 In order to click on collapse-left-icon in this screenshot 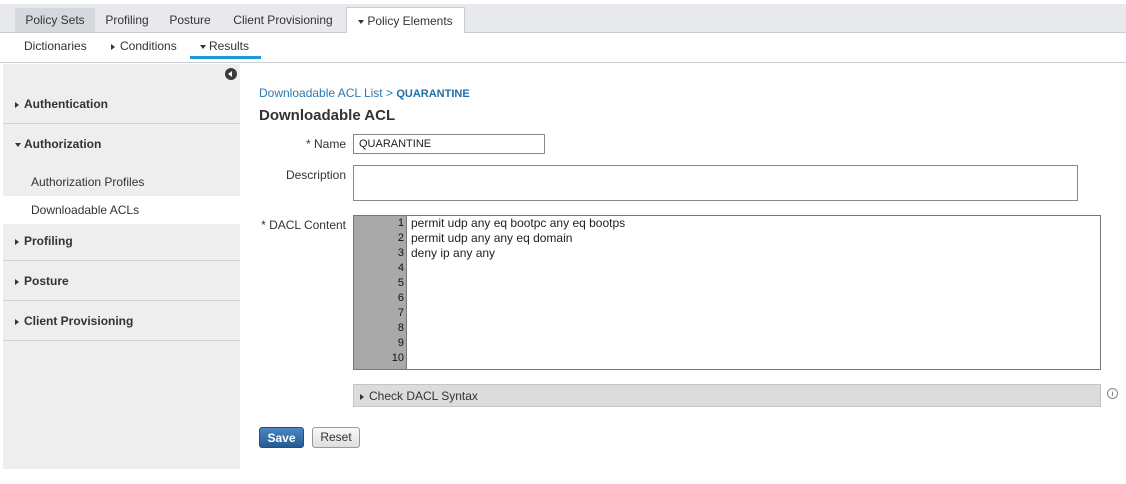, I will do `click(231, 74)`.